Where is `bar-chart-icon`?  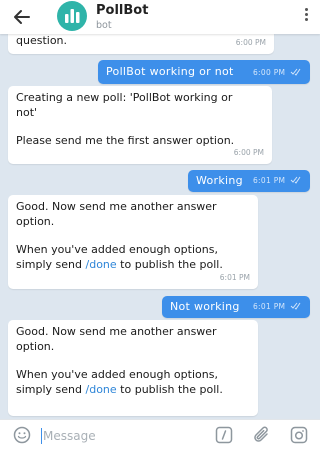
bar-chart-icon is located at coordinates (72, 16).